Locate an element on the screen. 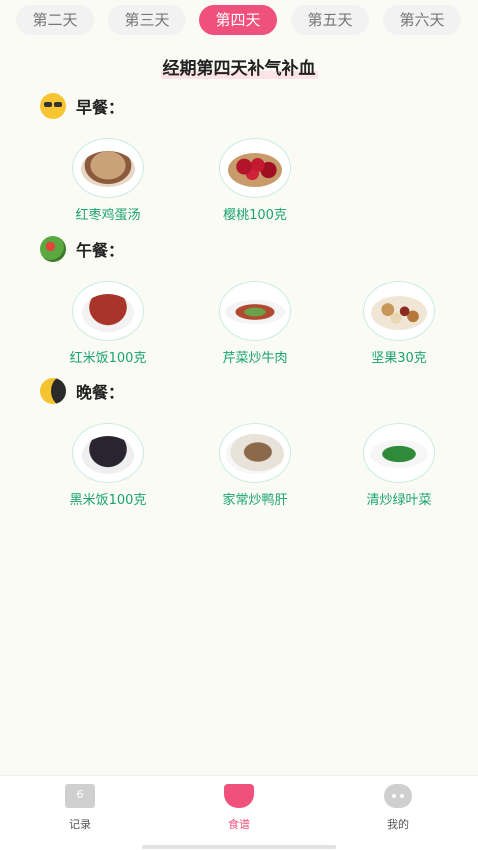  food-item-duck-liver: 家常炒鸭肝 is located at coordinates (255, 465).